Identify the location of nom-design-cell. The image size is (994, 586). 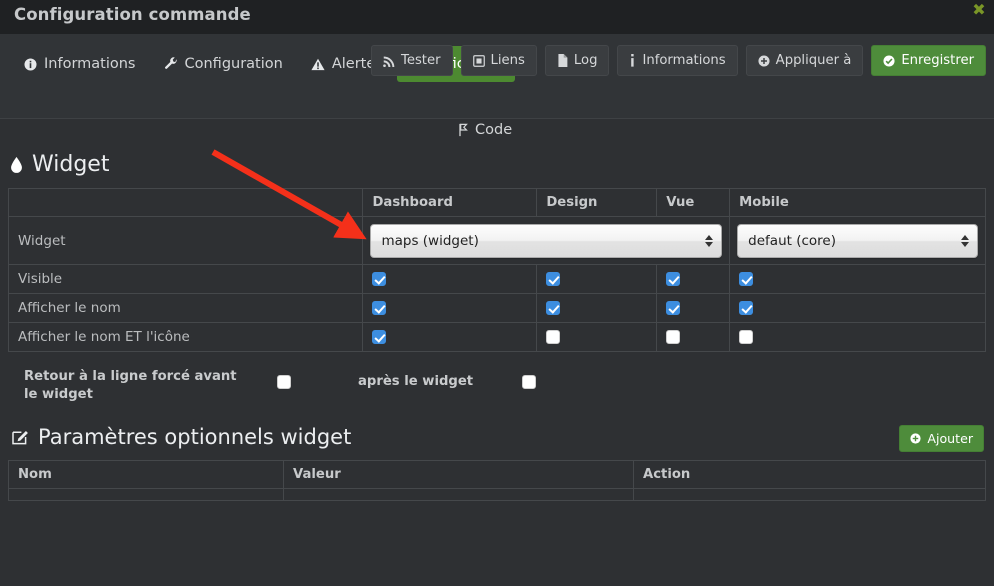
(597, 308).